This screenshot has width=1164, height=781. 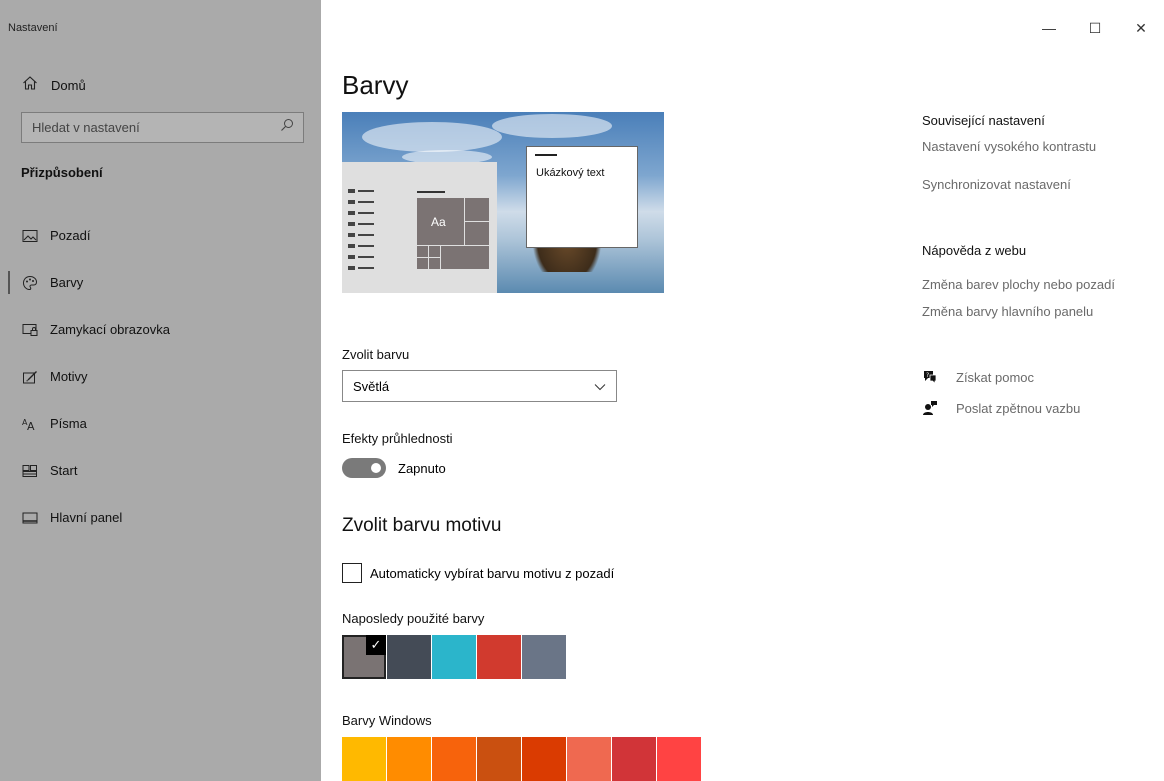 I want to click on nav-home: Domů, so click(x=160, y=85).